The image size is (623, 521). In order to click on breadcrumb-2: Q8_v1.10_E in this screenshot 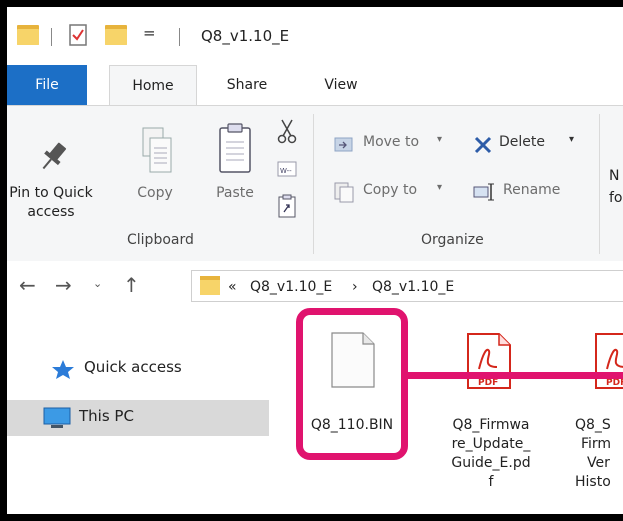, I will do `click(413, 287)`.